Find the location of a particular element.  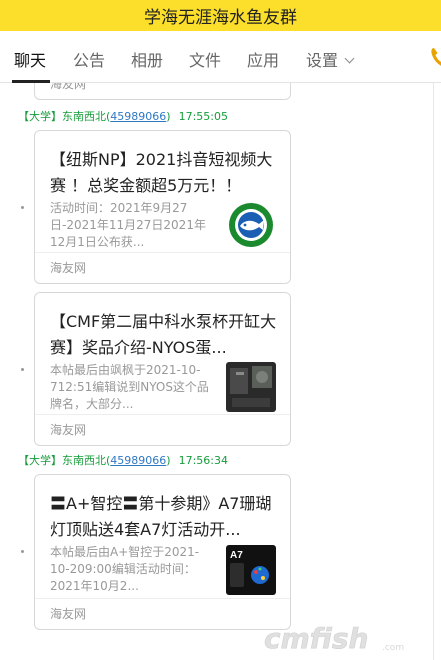

fish-club-logo-icon is located at coordinates (251, 225).